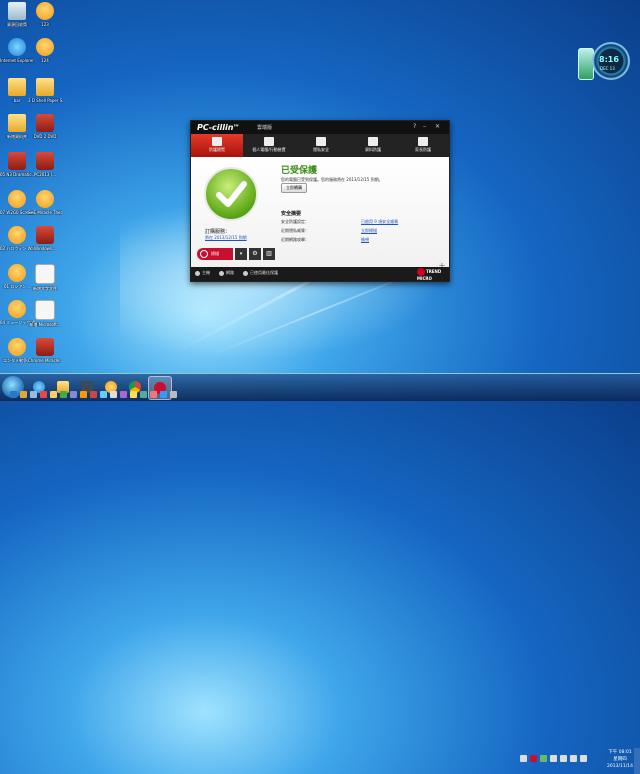  Describe the element at coordinates (583, 758) in the screenshot. I see `tray-volume-icon` at that location.